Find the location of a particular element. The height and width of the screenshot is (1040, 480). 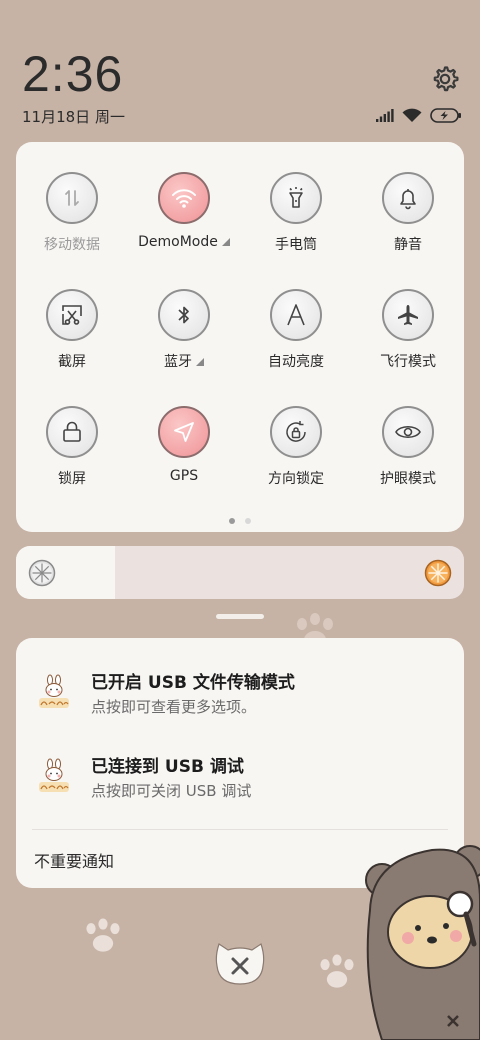

tile-mobile-data: 移动数据 is located at coordinates (72, 219).